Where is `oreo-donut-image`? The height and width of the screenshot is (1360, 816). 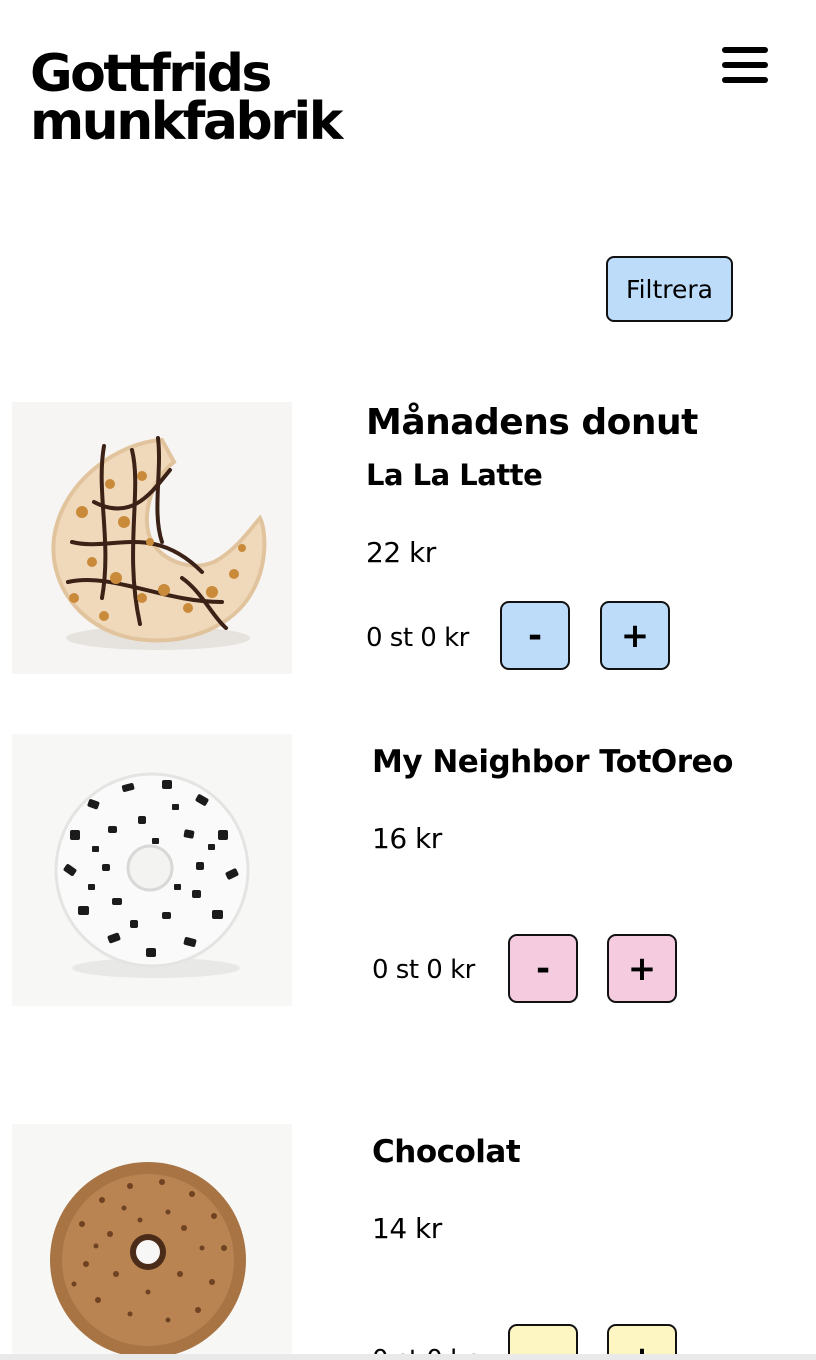 oreo-donut-image is located at coordinates (152, 870).